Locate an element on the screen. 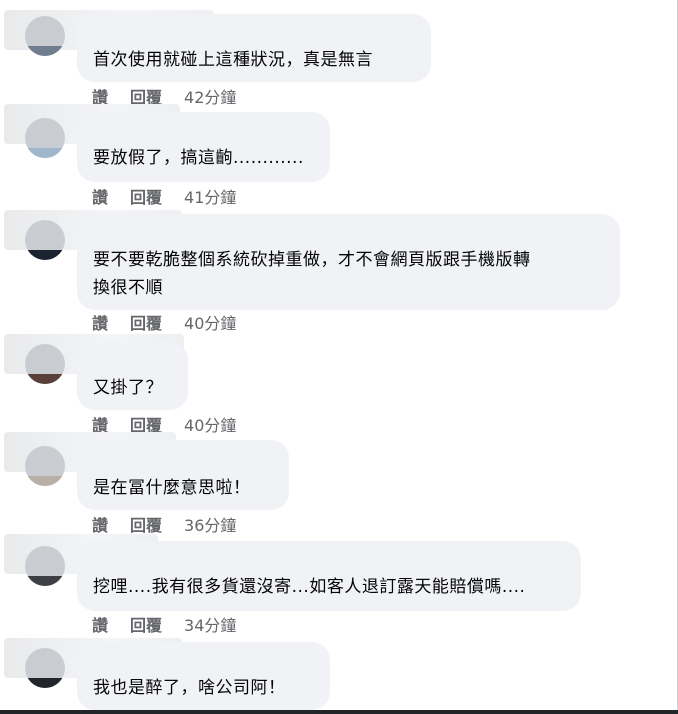  comment-text: 又掛了？ is located at coordinates (128, 388).